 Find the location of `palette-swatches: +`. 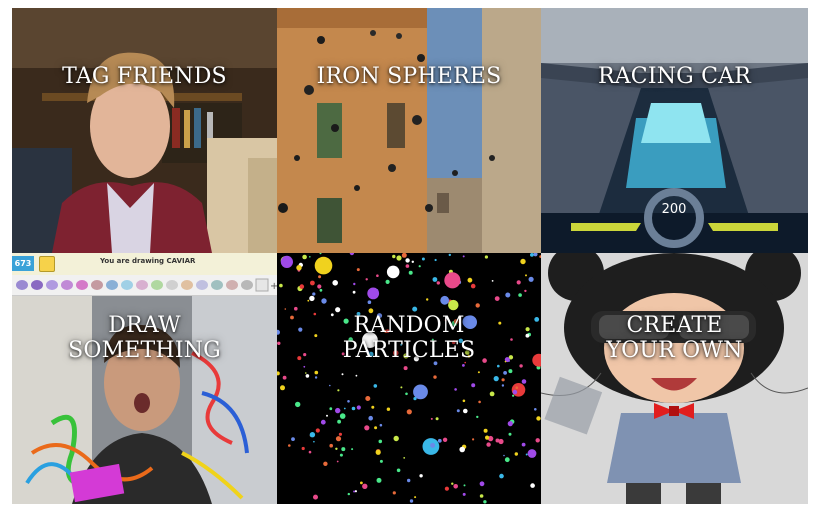

palette-swatches: + is located at coordinates (146, 285).